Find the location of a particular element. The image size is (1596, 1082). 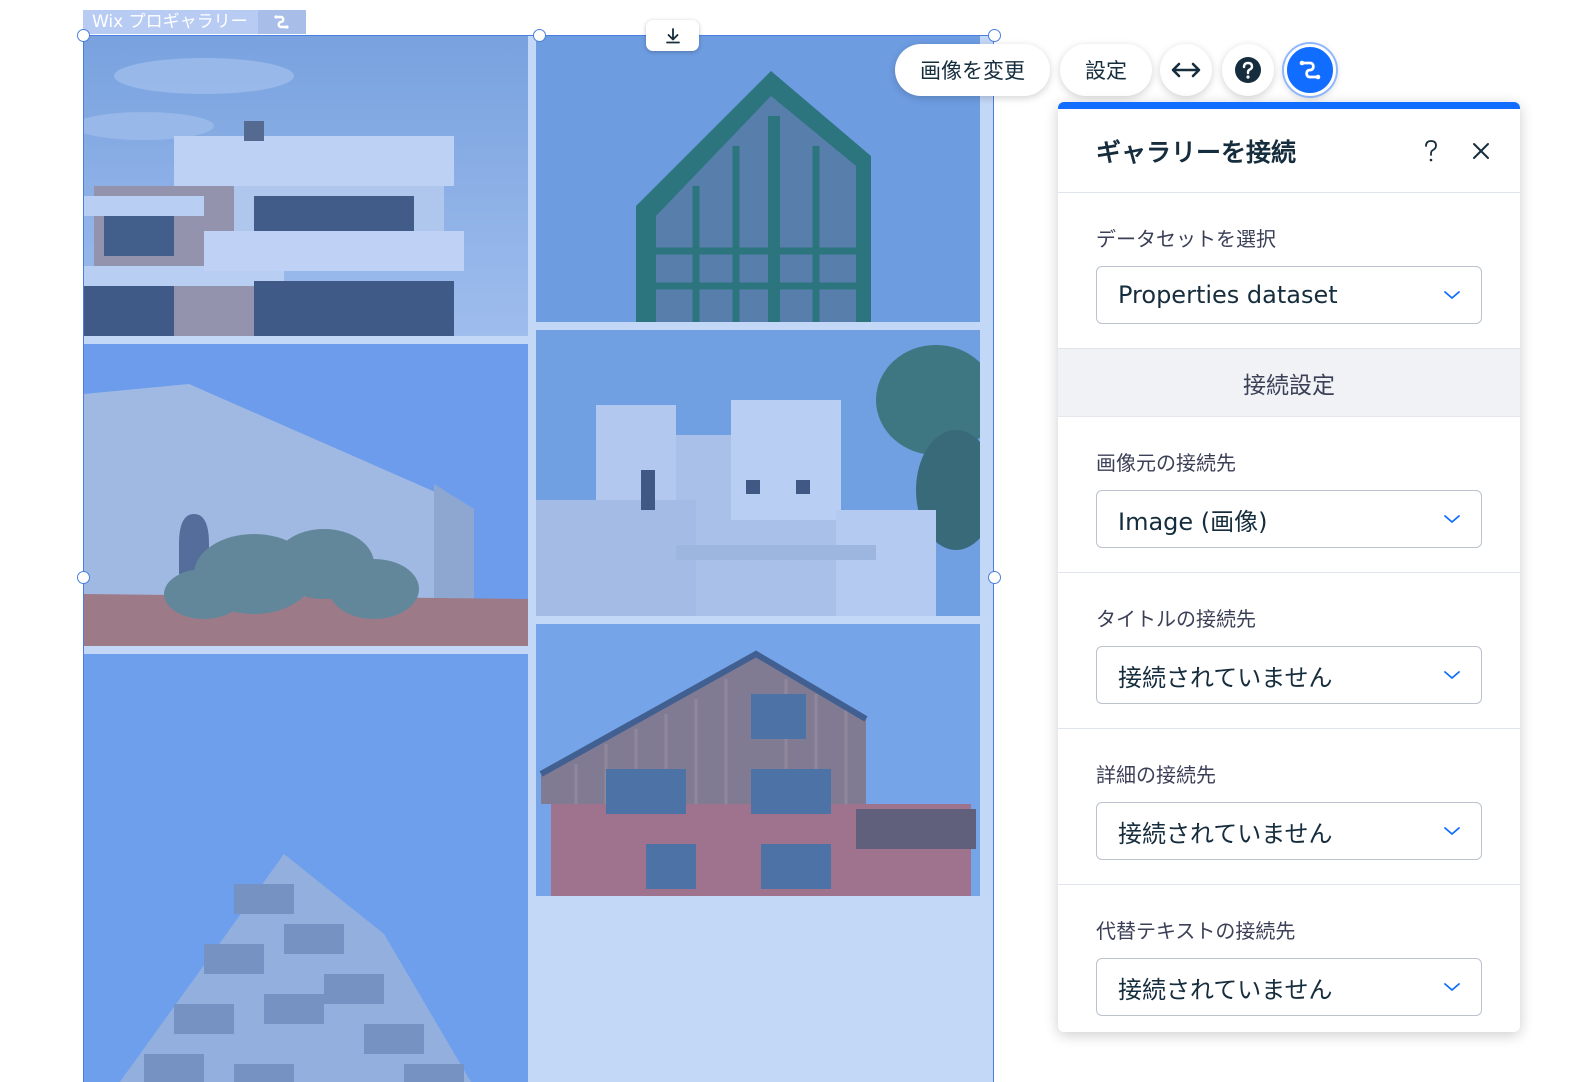

field-section-alt-text: 代替テキストの接続先 接続されていません is located at coordinates (1289, 958).